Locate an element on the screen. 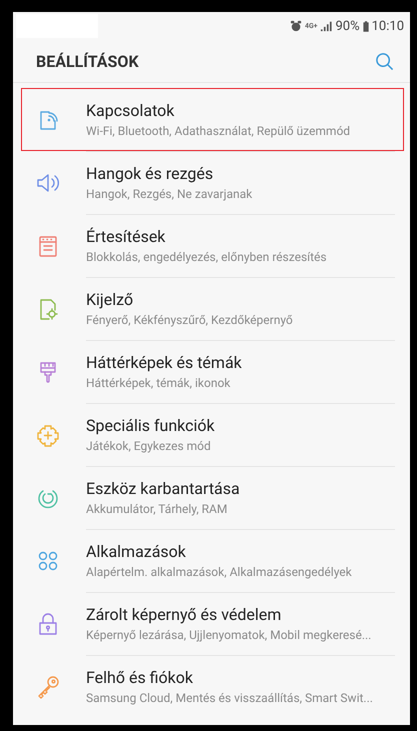 The height and width of the screenshot is (731, 417). settings-item: Hangok és rezgés Hangok, Rezgés, Ne zavarjanak is located at coordinates (212, 182).